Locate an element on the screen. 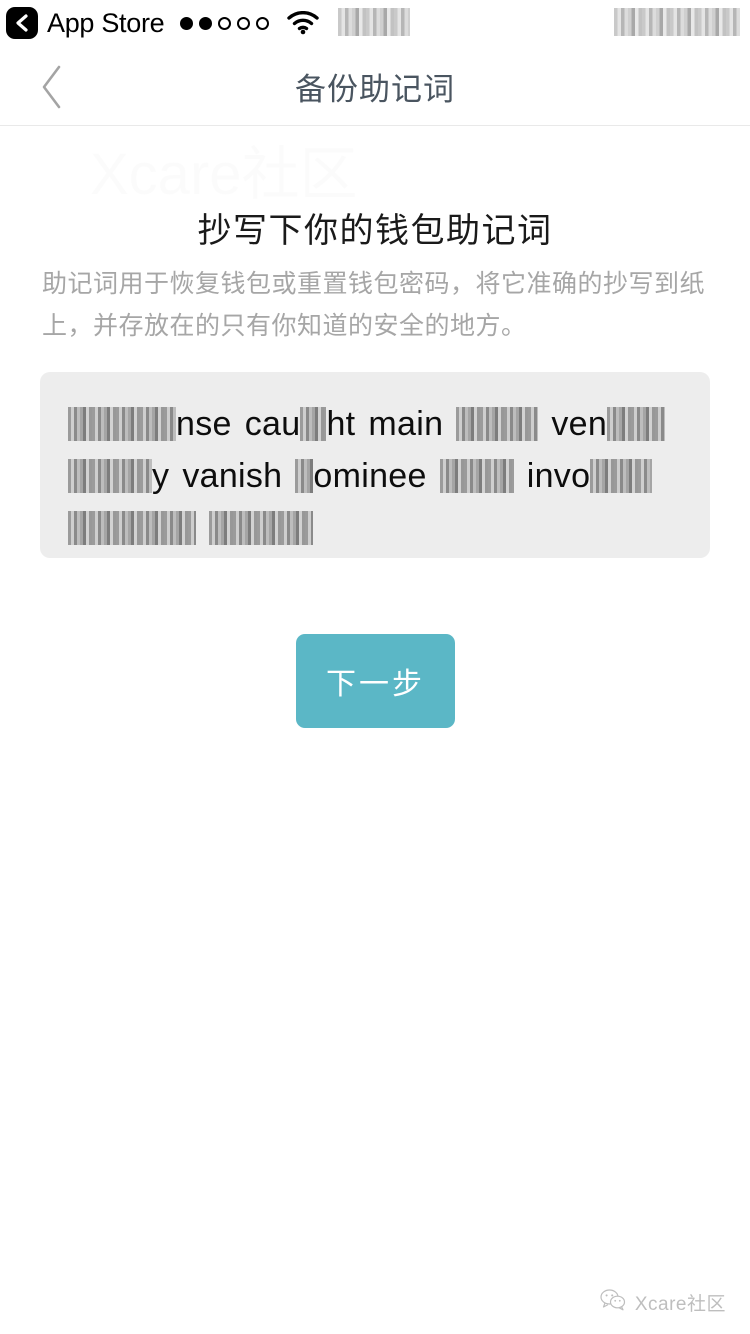  signal-strength-indicator is located at coordinates (225, 23).